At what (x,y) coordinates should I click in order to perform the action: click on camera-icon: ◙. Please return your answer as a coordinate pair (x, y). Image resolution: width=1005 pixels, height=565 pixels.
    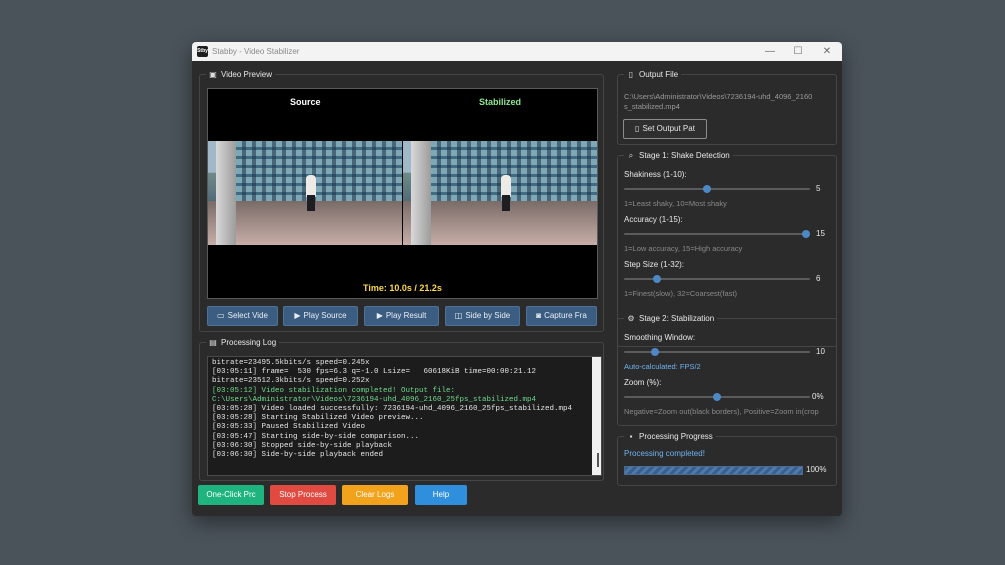
    Looking at the image, I should click on (539, 315).